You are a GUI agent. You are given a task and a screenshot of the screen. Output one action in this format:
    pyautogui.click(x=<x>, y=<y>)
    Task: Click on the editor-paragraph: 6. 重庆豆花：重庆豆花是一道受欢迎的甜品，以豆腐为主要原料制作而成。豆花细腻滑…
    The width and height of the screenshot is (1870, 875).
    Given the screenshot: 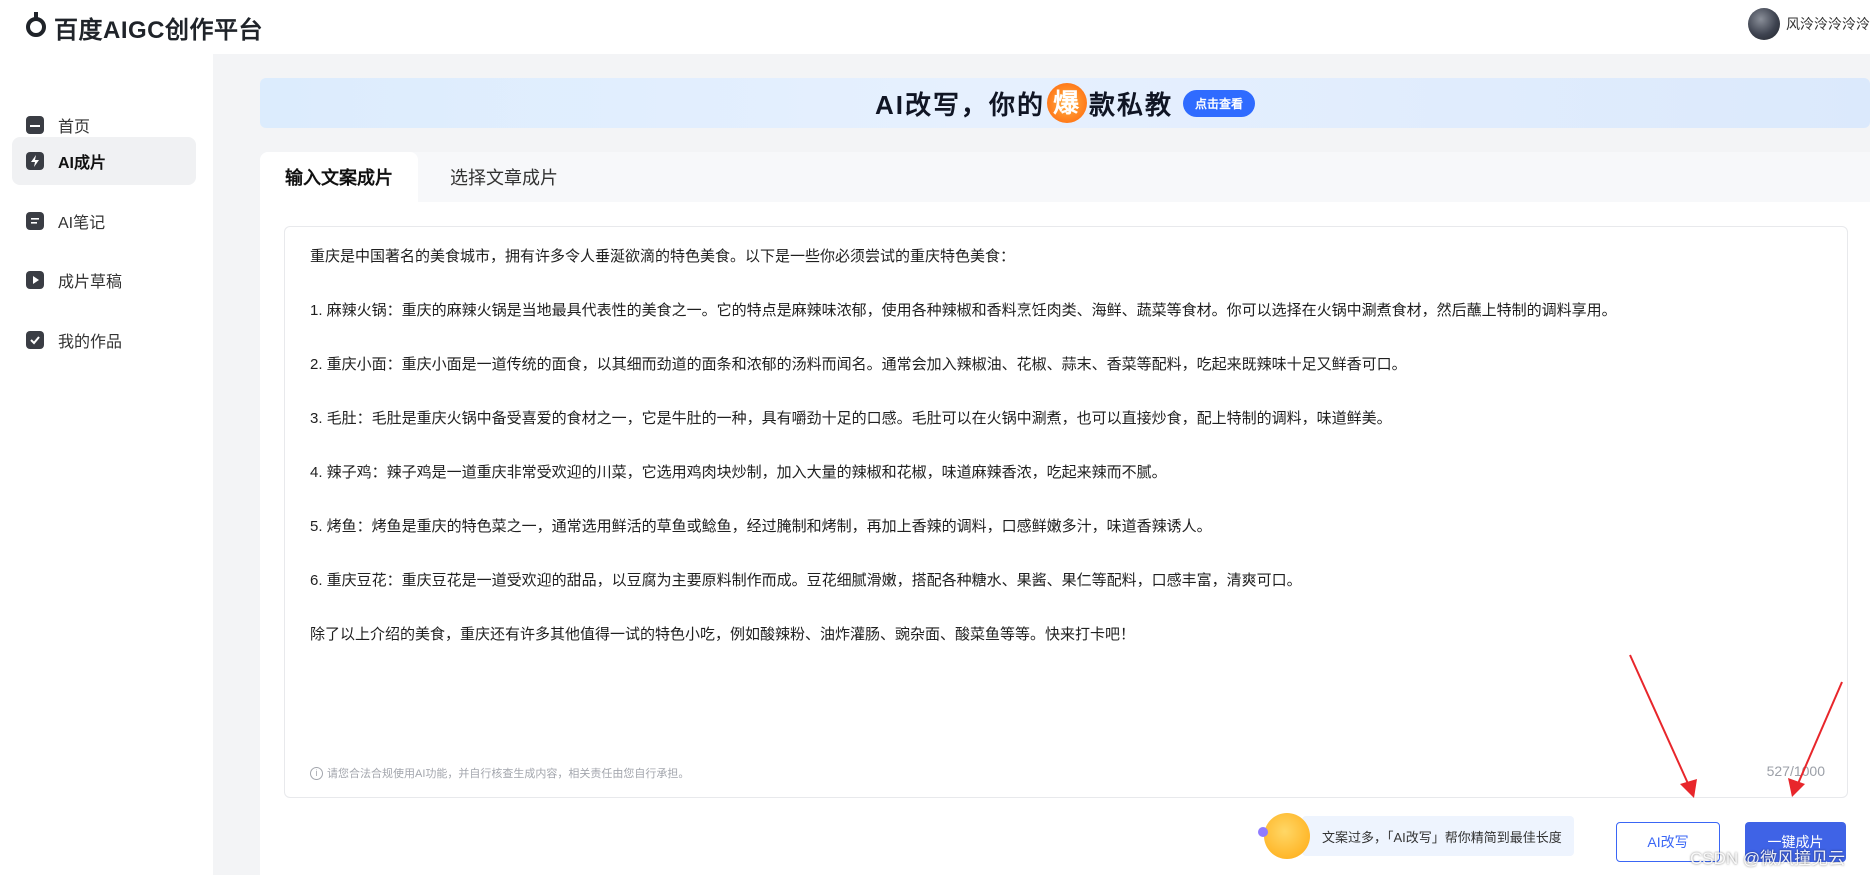 What is the action you would take?
    pyautogui.click(x=806, y=580)
    